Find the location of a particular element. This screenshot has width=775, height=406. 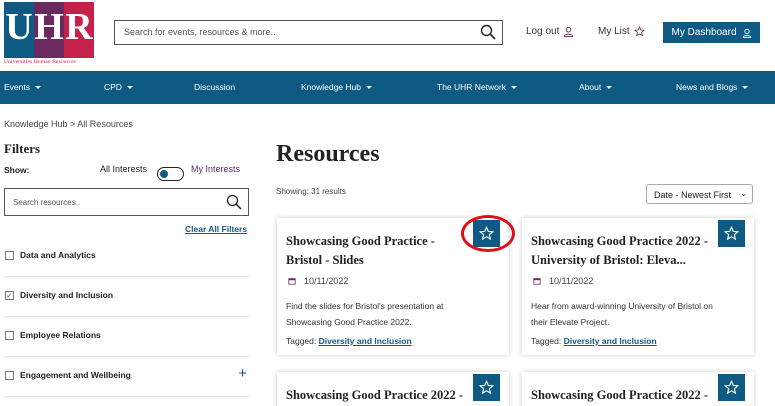

nav-item-label: News and Blogs is located at coordinates (707, 87).